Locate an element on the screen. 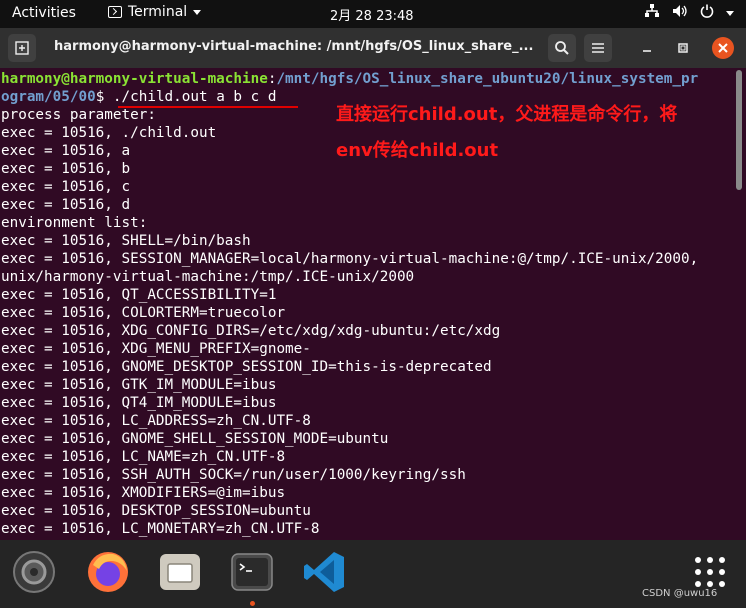  terminal-line: exec = 10516, XMODIFIERS=@im=ibus is located at coordinates (143, 493).